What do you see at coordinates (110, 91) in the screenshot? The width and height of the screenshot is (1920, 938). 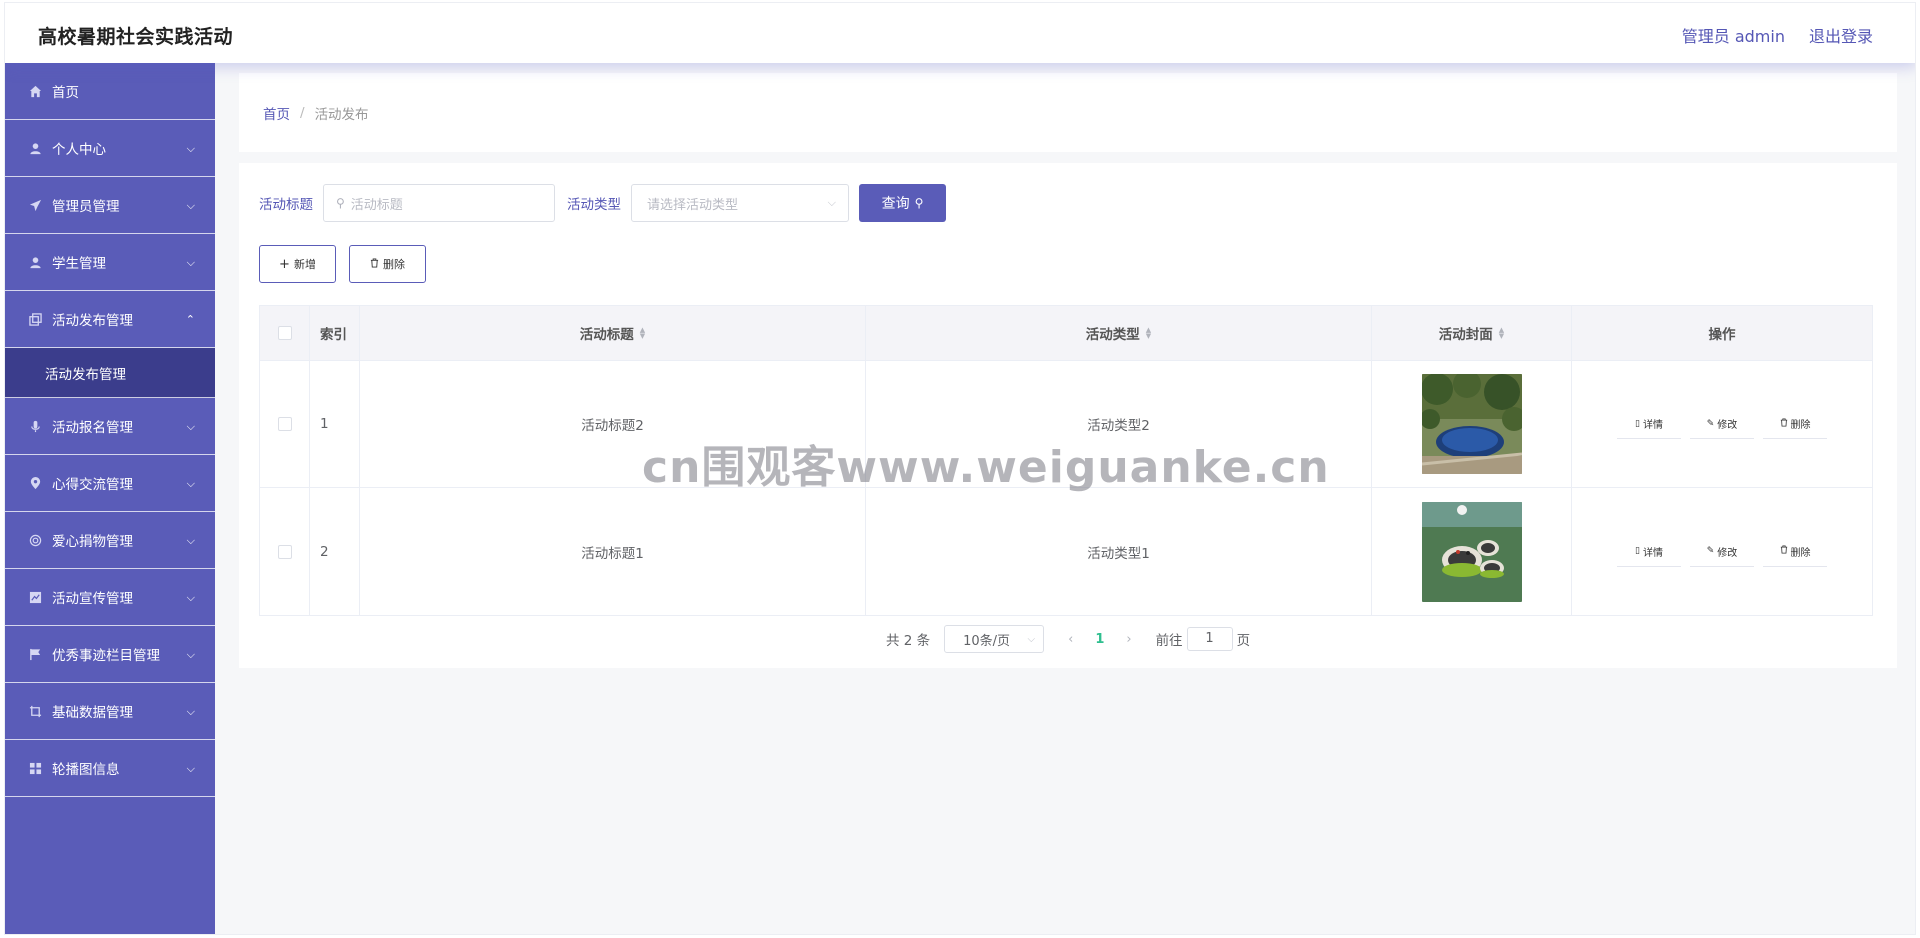 I see `sidebar-item-home: 首页` at bounding box center [110, 91].